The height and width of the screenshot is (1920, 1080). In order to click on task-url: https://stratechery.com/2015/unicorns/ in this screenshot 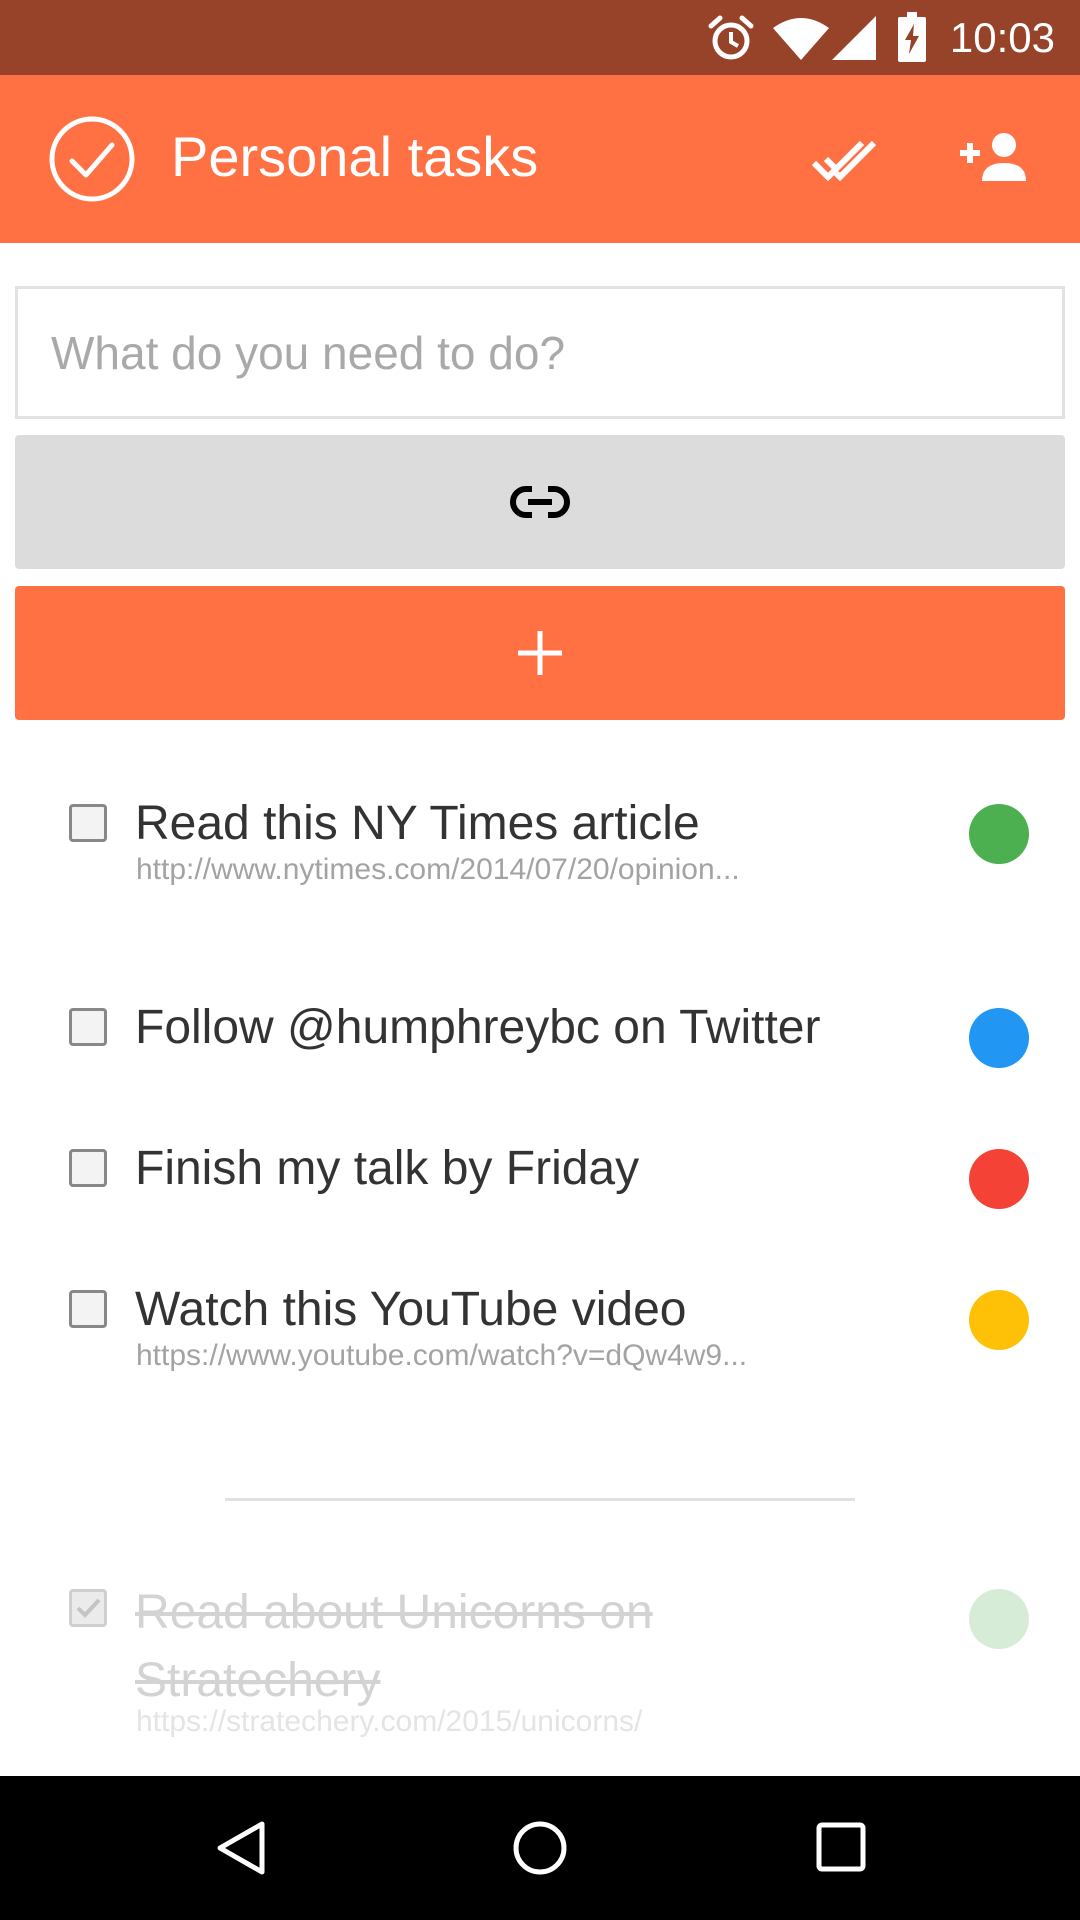, I will do `click(389, 1722)`.